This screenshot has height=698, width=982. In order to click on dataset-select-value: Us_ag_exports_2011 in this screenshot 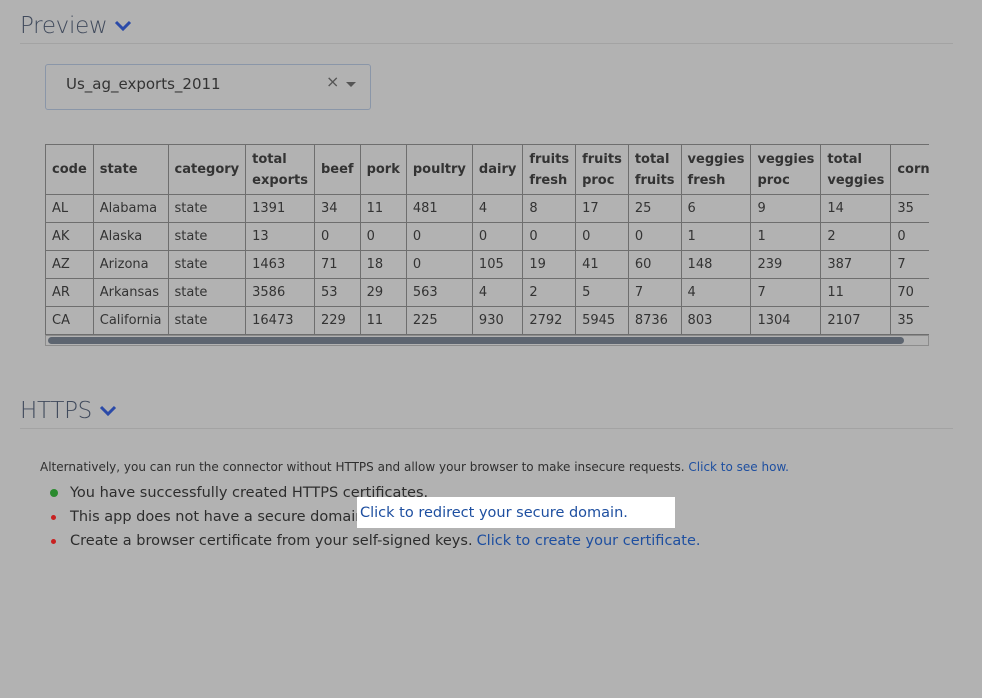, I will do `click(143, 84)`.